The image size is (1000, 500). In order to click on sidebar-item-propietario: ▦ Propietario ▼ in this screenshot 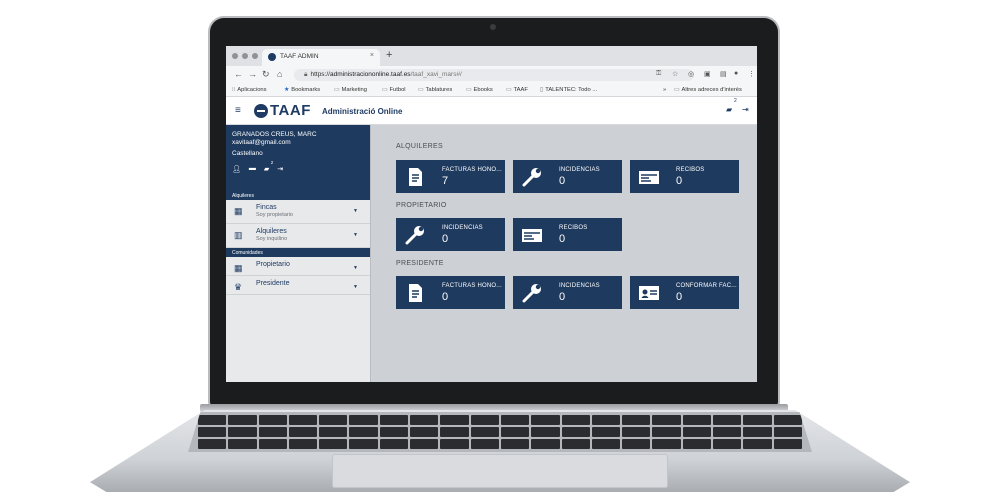, I will do `click(298, 266)`.